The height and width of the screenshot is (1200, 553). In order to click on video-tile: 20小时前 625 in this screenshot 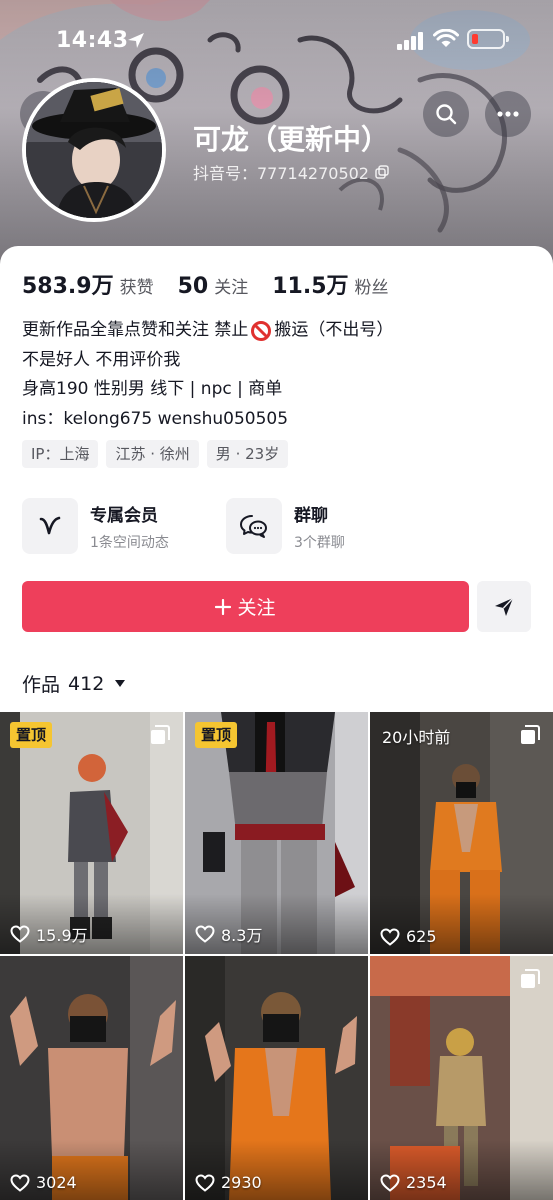, I will do `click(461, 833)`.